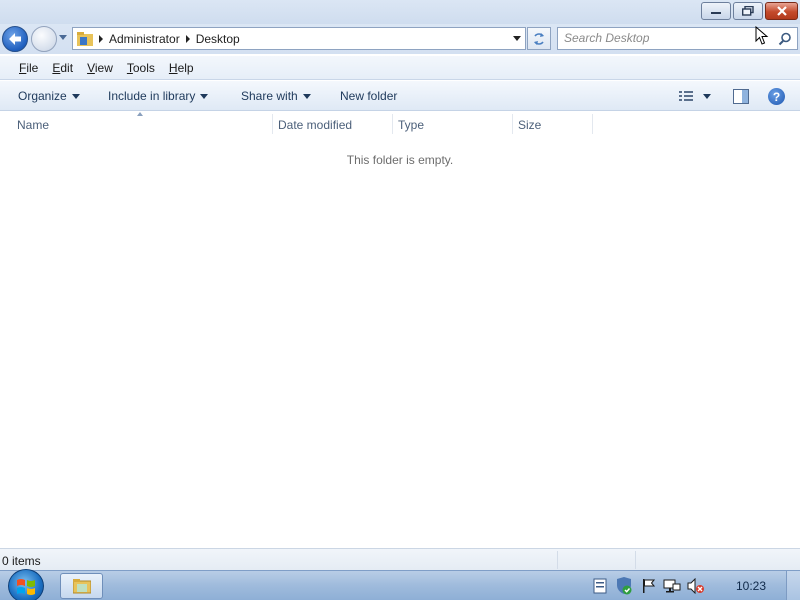 The image size is (800, 600). I want to click on notification-area, so click(648, 585).